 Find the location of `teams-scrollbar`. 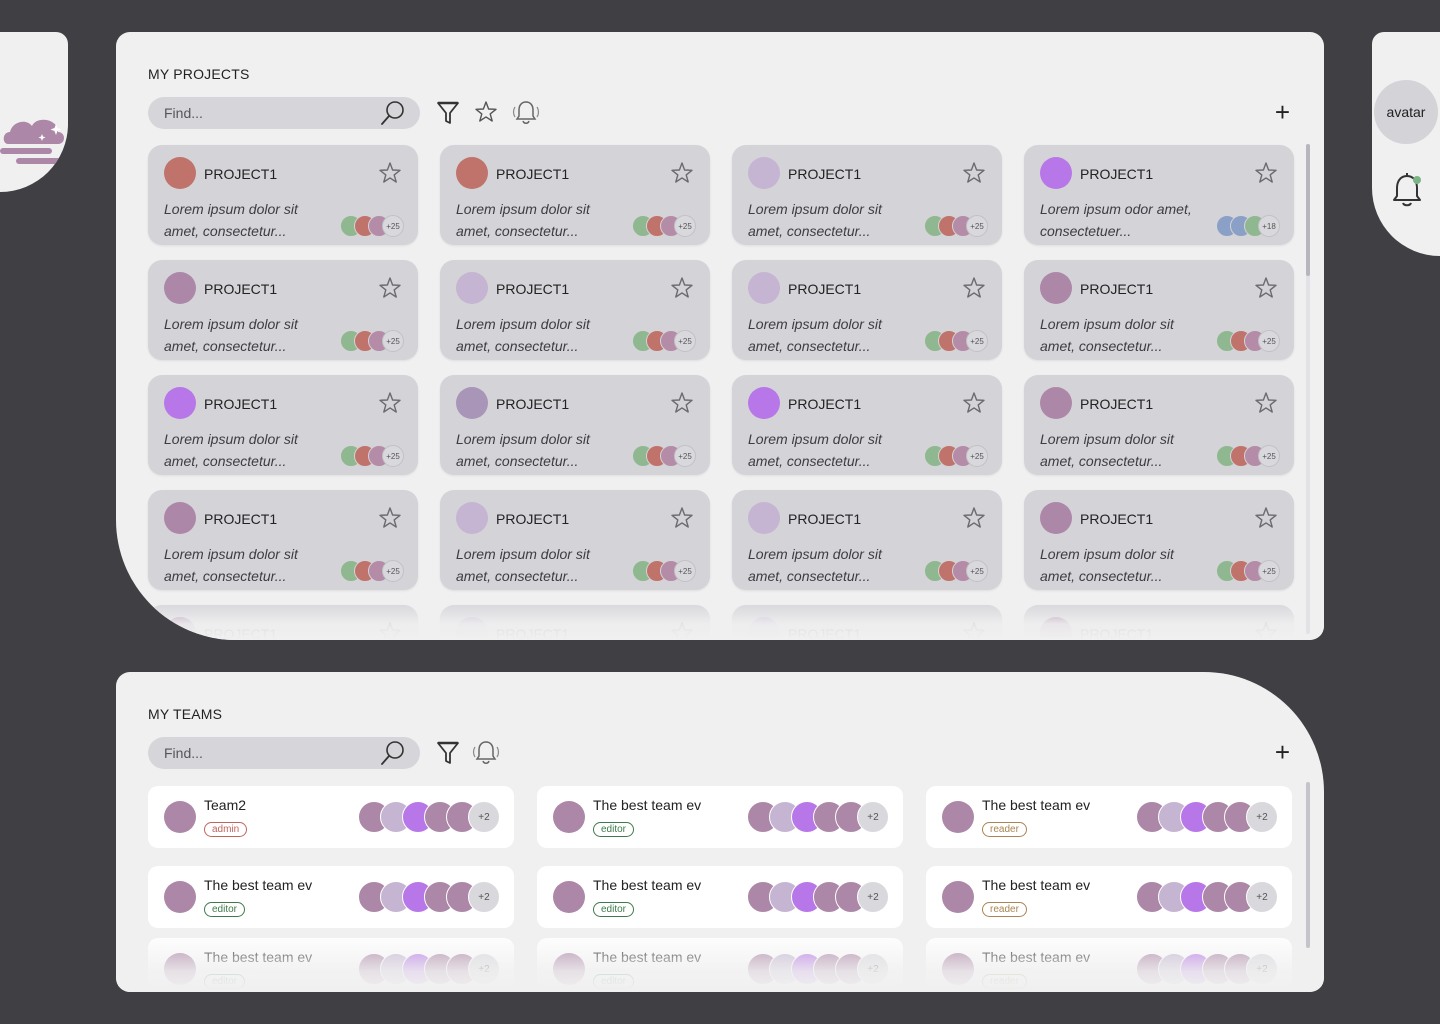

teams-scrollbar is located at coordinates (1308, 865).